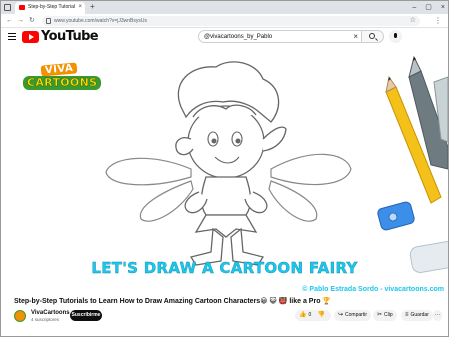  Describe the element at coordinates (231, 120) in the screenshot. I see `fairy-head` at that location.